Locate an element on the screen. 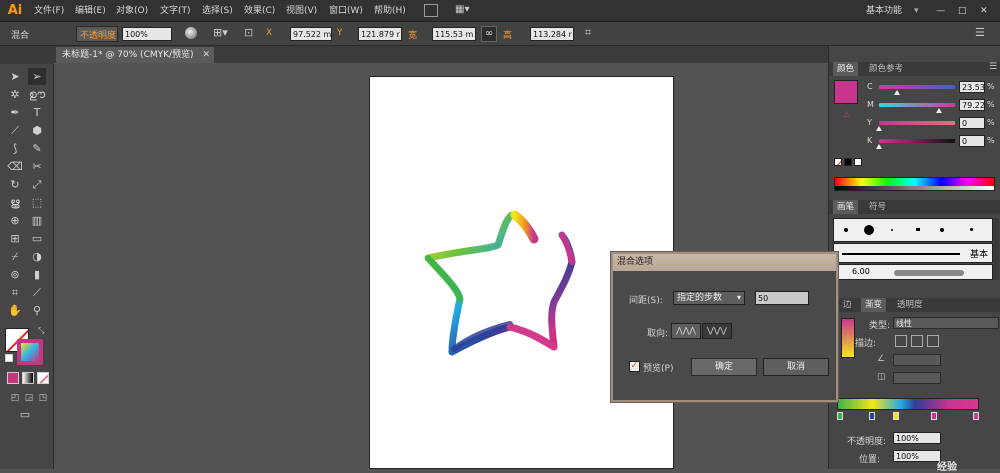 The height and width of the screenshot is (473, 1000). shape-builder-tool-icon: ⊕ is located at coordinates (15, 220).